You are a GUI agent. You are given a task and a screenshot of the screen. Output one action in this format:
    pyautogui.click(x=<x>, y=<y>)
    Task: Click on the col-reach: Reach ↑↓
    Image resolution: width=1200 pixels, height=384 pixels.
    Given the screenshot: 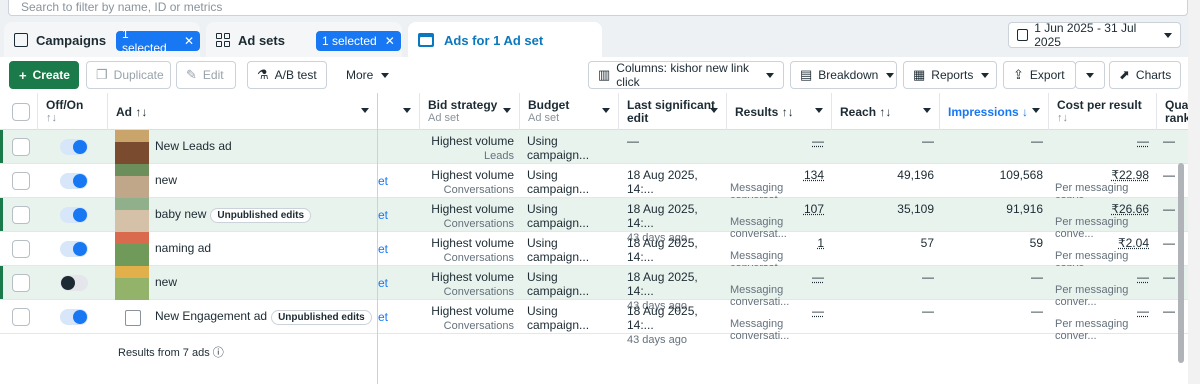 What is the action you would take?
    pyautogui.click(x=886, y=111)
    